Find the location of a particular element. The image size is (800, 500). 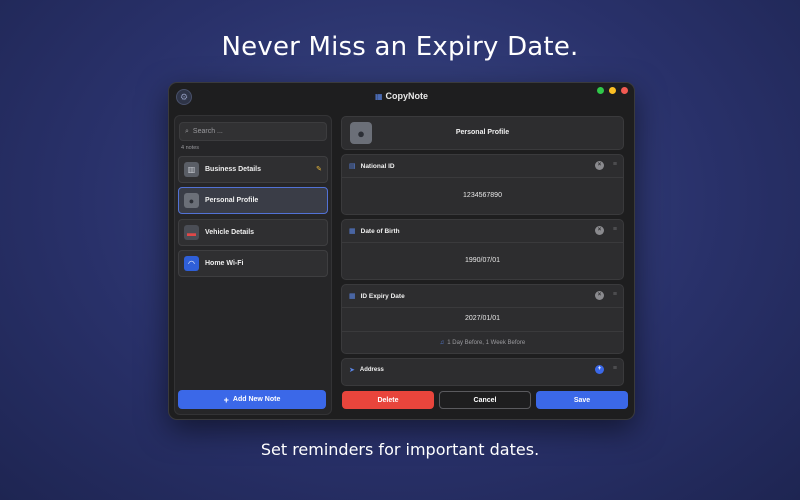

sidebar-item-label: Home Wi-Fi is located at coordinates (224, 263).